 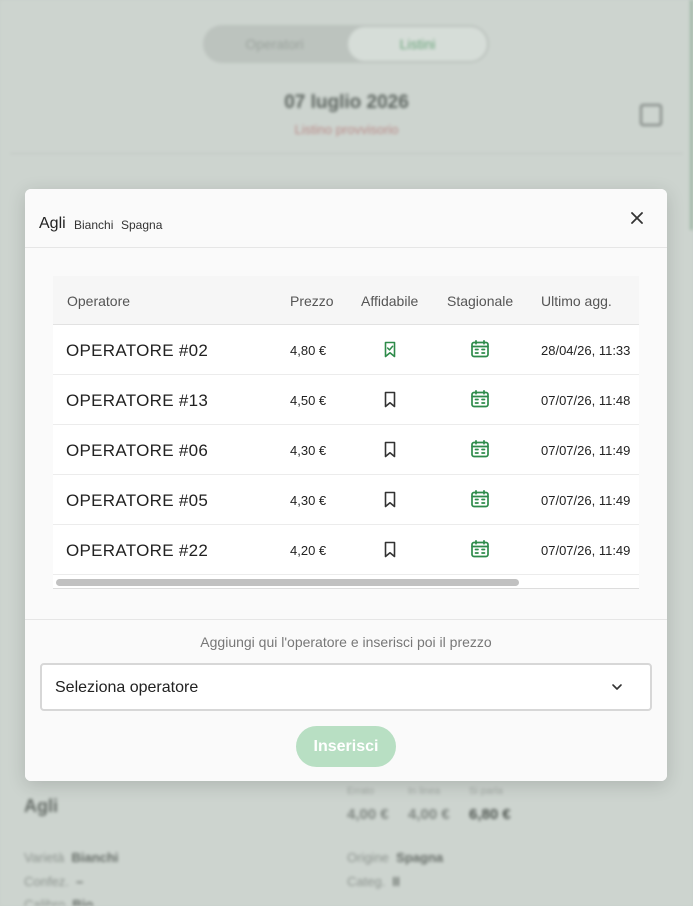 I want to click on operator-name: OPERATORE #05, so click(x=137, y=500).